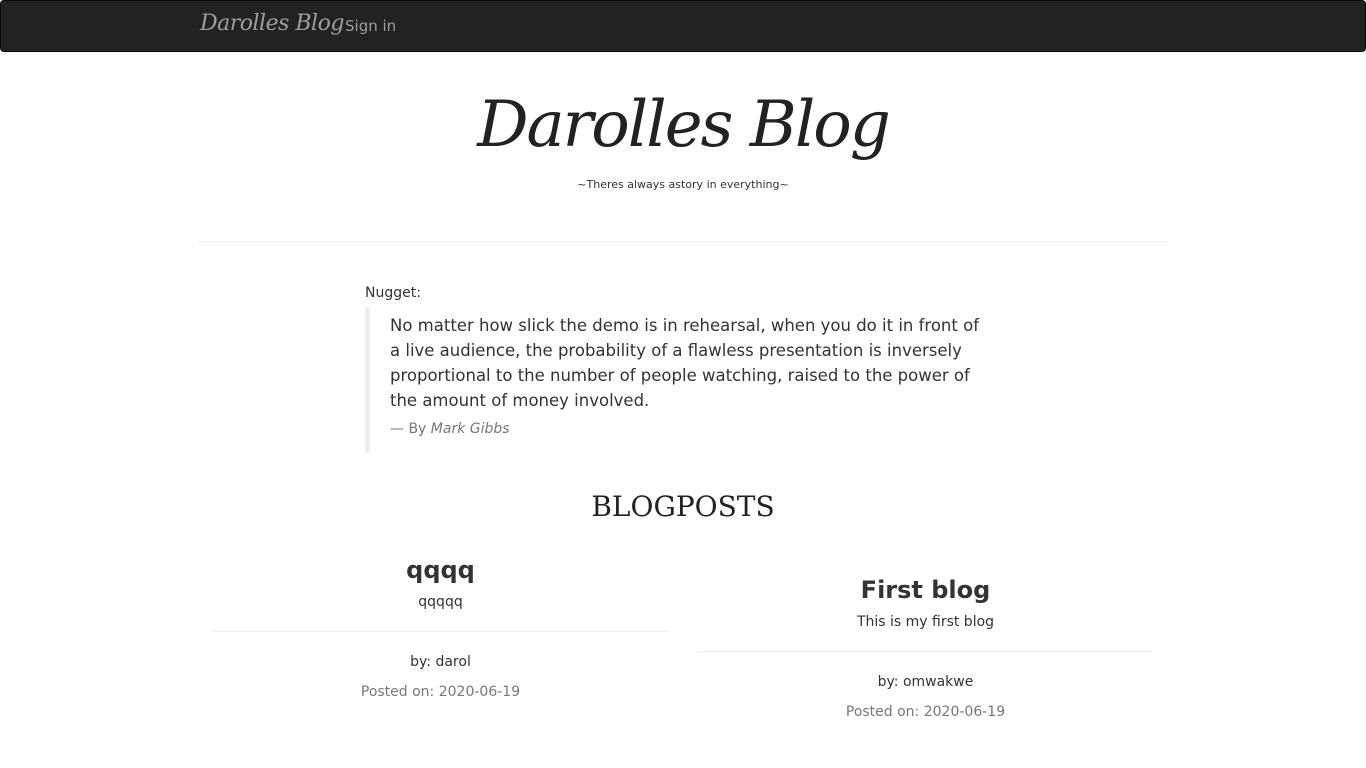 The image size is (1366, 768). What do you see at coordinates (925, 590) in the screenshot?
I see `post-title: First blog` at bounding box center [925, 590].